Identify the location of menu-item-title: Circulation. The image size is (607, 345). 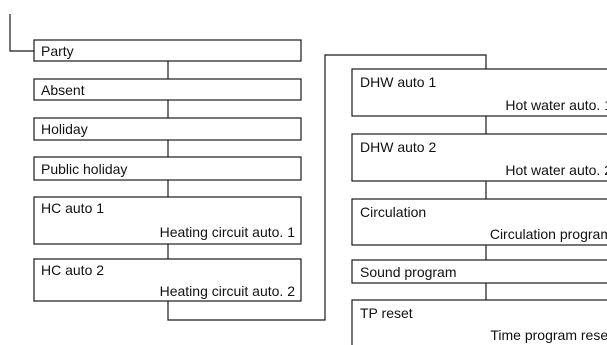
(393, 212).